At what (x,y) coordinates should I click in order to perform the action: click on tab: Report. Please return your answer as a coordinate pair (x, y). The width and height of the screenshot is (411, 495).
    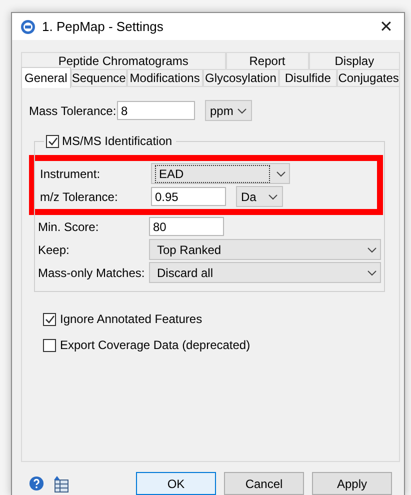
    Looking at the image, I should click on (267, 60).